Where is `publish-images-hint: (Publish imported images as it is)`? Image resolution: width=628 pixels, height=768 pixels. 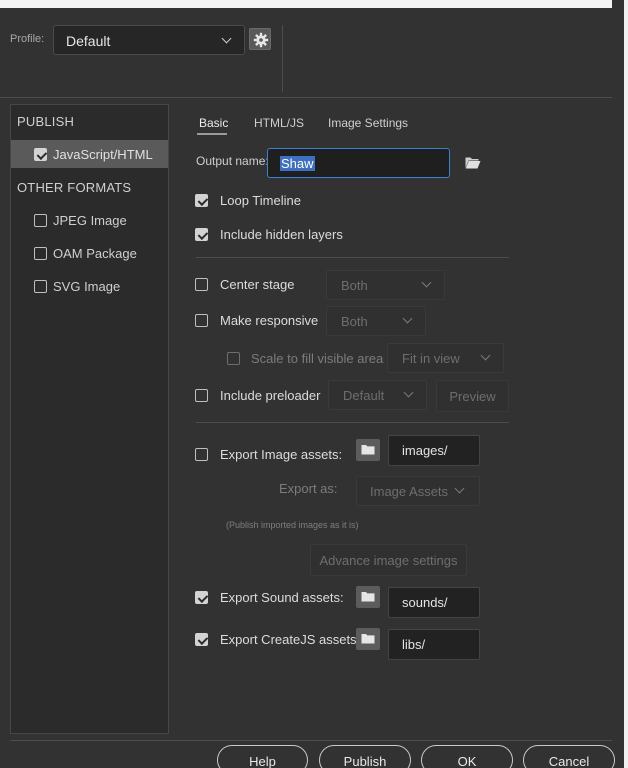
publish-images-hint: (Publish imported images as it is) is located at coordinates (292, 525).